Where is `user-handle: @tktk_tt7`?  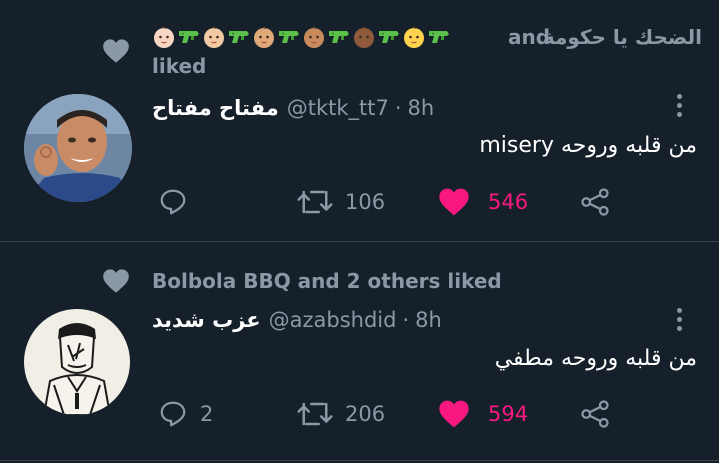 user-handle: @tktk_tt7 is located at coordinates (338, 108).